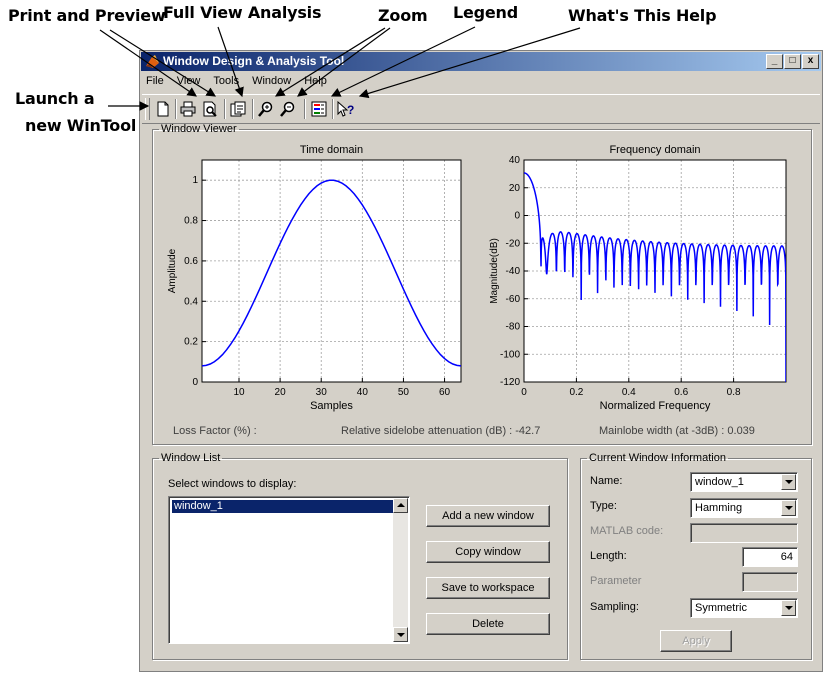 The height and width of the screenshot is (678, 832). Describe the element at coordinates (404, 392) in the screenshot. I see `x-tick-label: 50` at that location.